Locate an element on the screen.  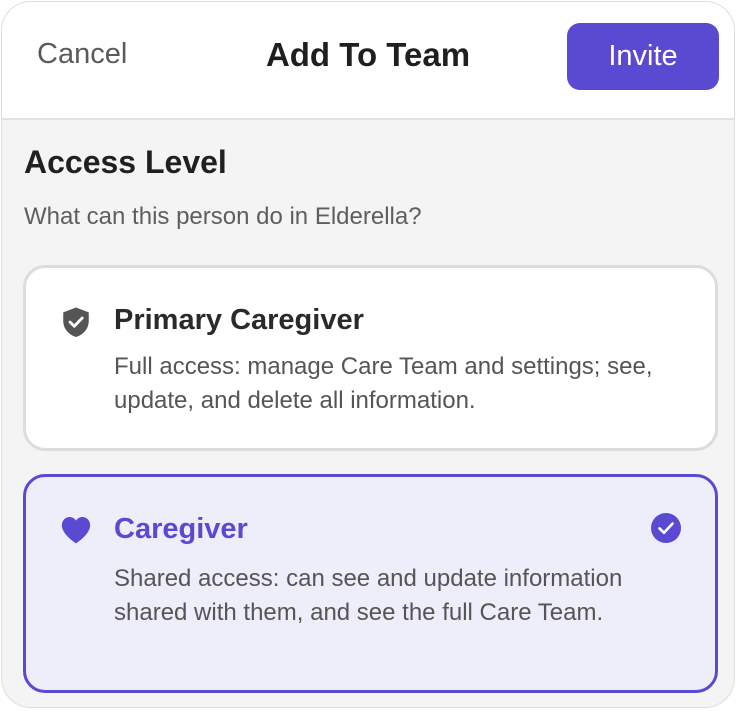
heart-icon is located at coordinates (76, 530).